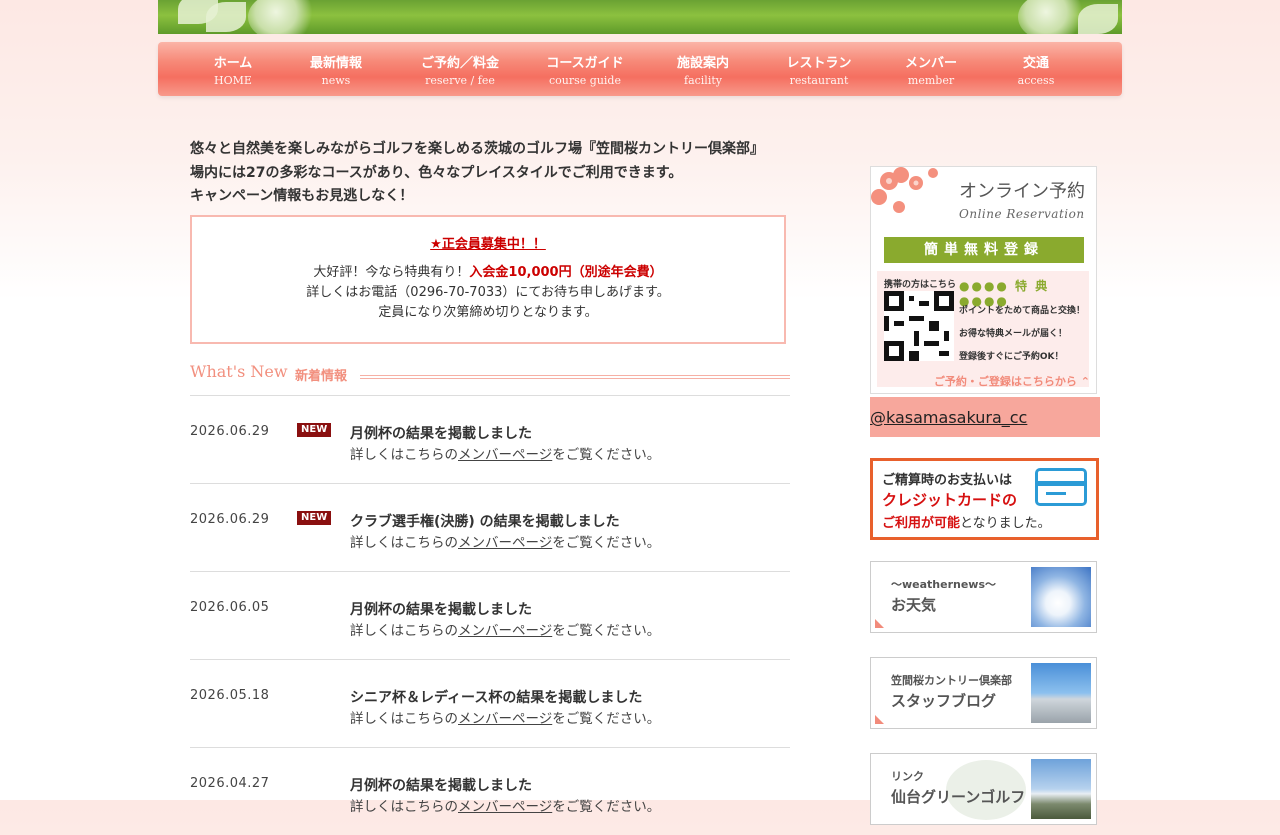  What do you see at coordinates (335, 63) in the screenshot?
I see `nav-label: 最新情報` at bounding box center [335, 63].